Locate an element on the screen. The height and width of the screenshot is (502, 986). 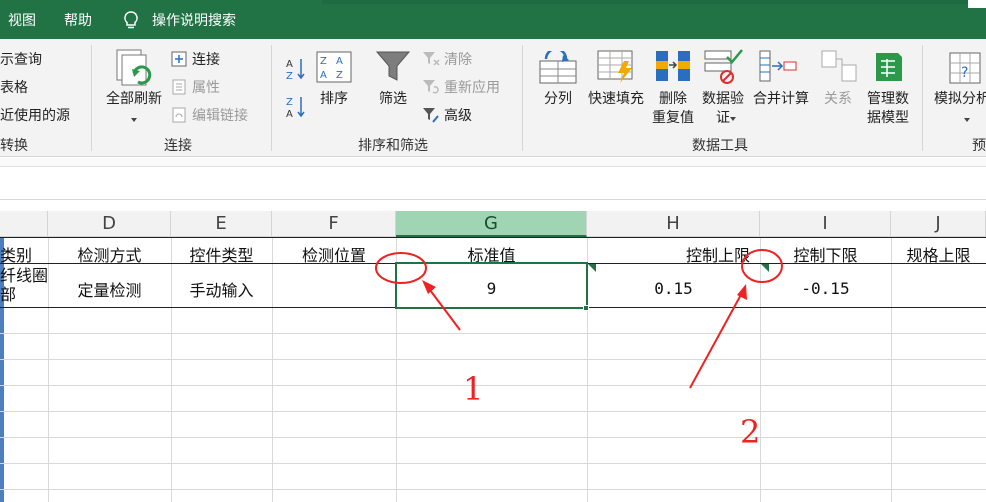
cell-f-header: 检测位置 is located at coordinates (334, 254).